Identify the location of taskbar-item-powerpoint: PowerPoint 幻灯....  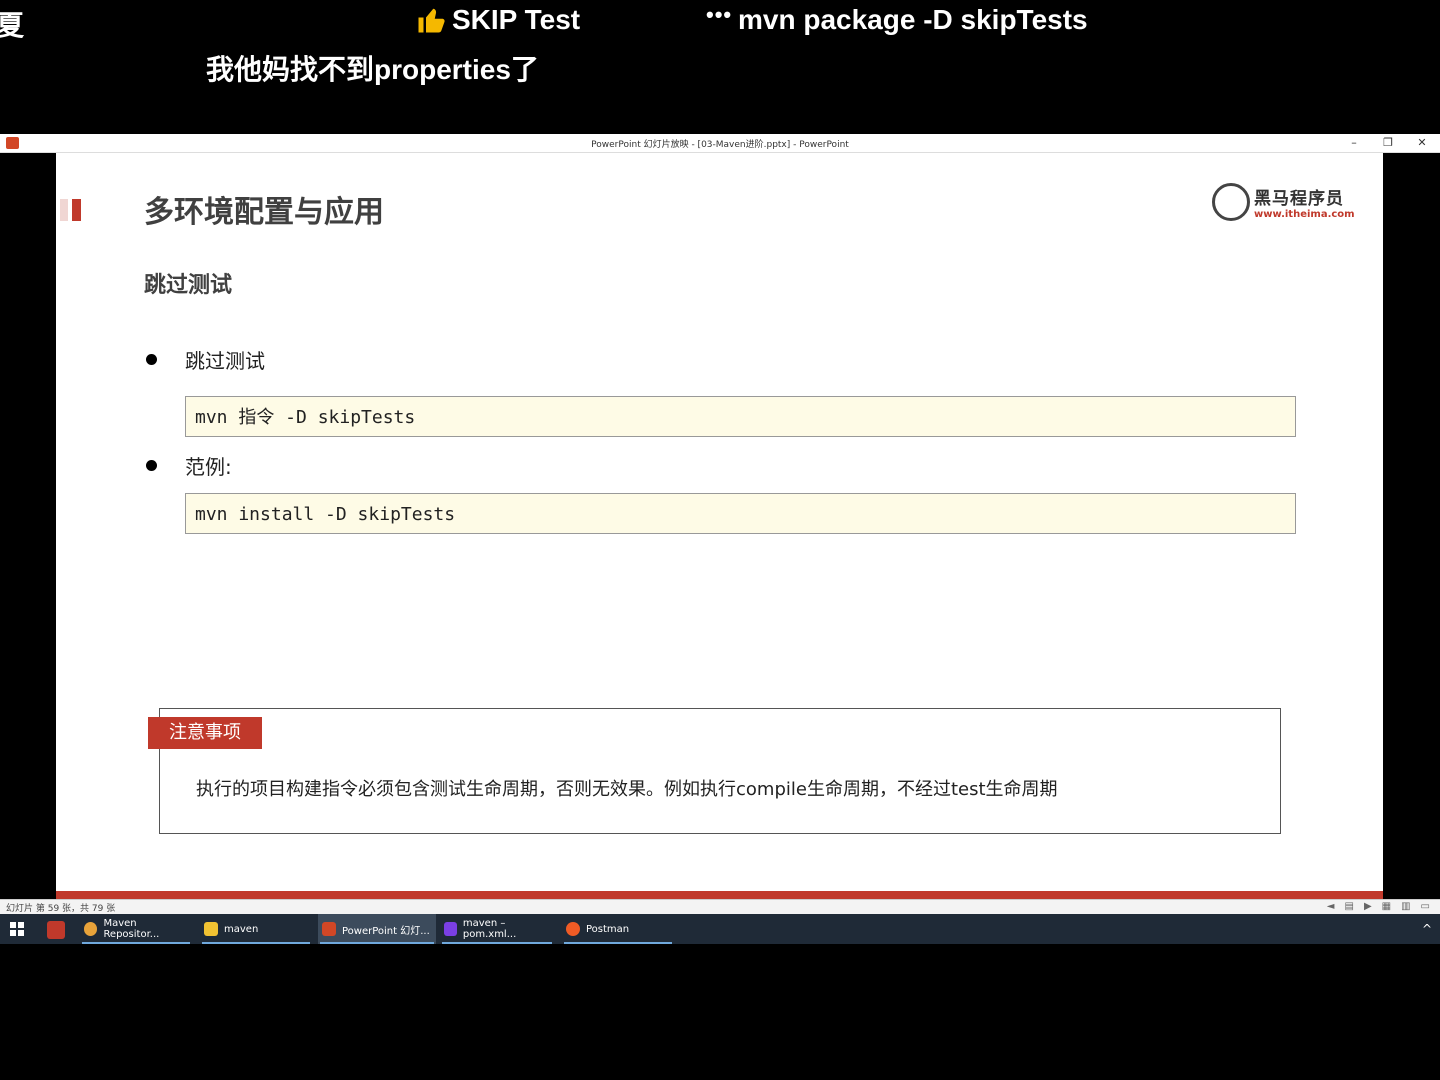
(377, 929).